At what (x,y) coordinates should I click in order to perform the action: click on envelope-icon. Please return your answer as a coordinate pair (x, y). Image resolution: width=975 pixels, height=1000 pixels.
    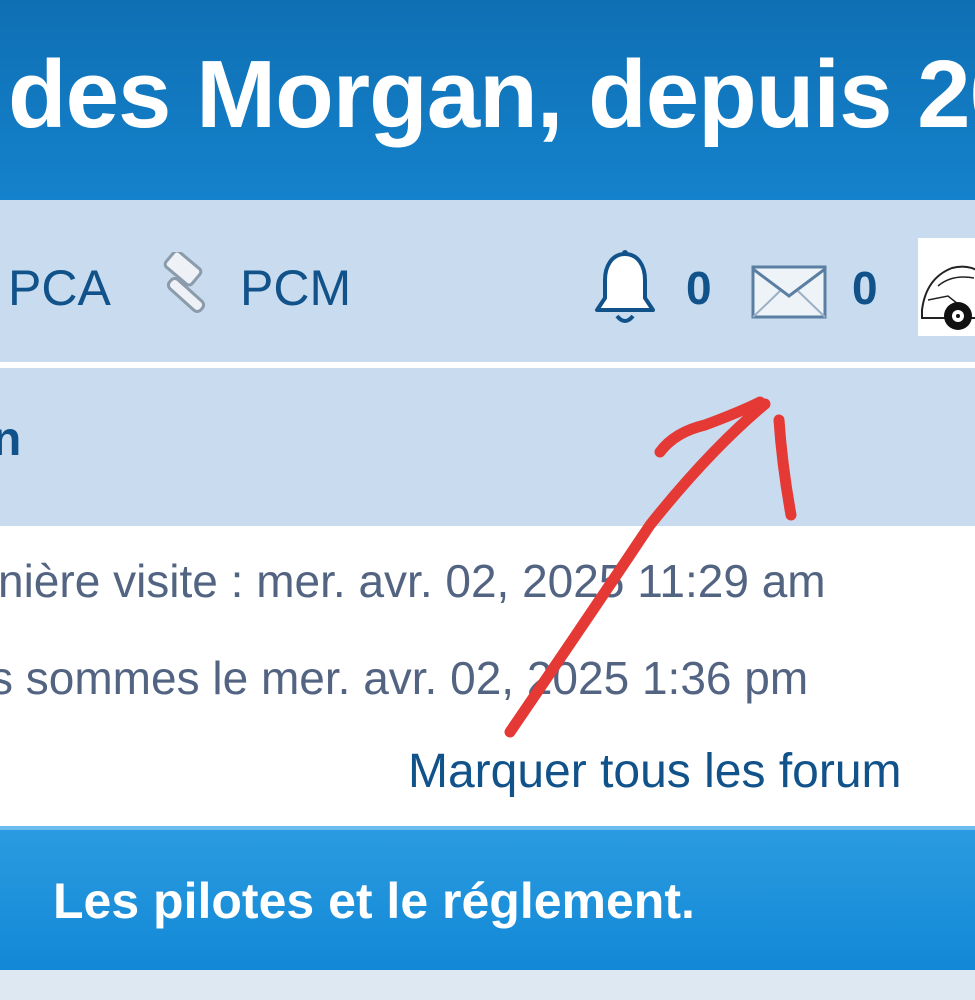
    Looking at the image, I should click on (789, 292).